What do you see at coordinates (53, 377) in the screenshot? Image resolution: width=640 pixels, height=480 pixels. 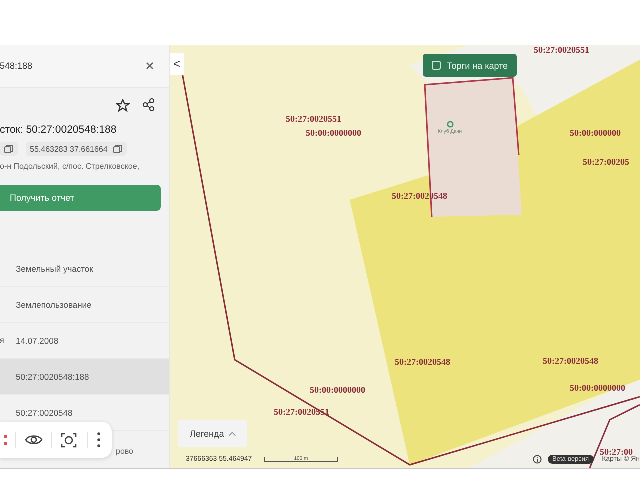 I see `field-value: 50:27:0020548:188` at bounding box center [53, 377].